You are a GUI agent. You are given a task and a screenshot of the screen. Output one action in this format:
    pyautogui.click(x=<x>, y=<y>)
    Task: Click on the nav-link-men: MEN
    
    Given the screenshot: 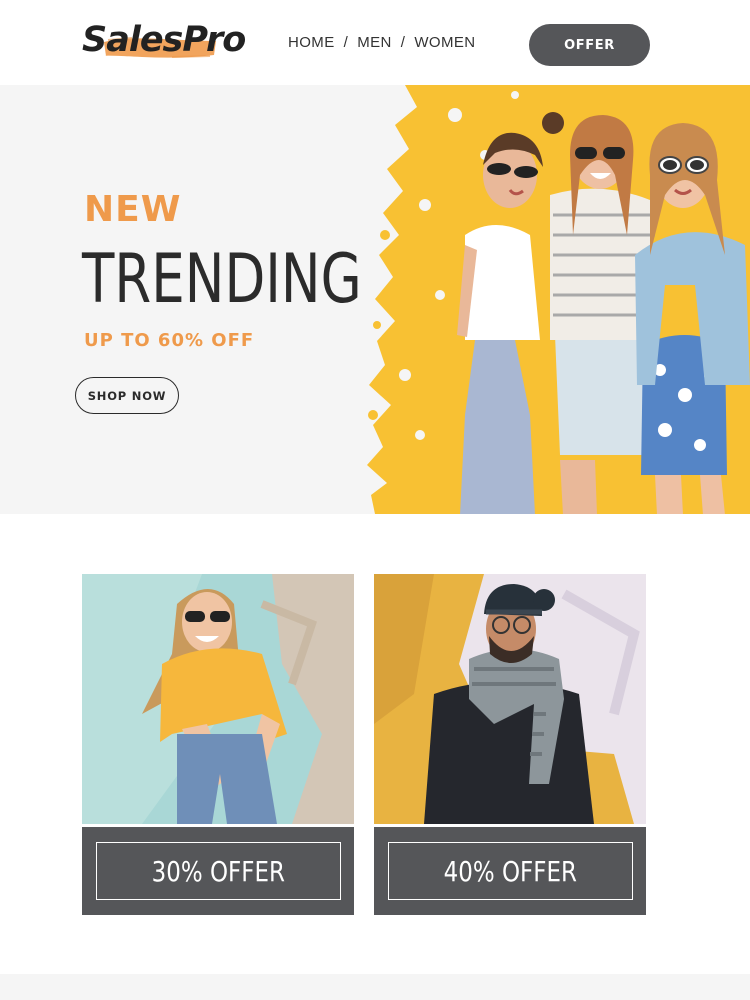 What is the action you would take?
    pyautogui.click(x=374, y=42)
    